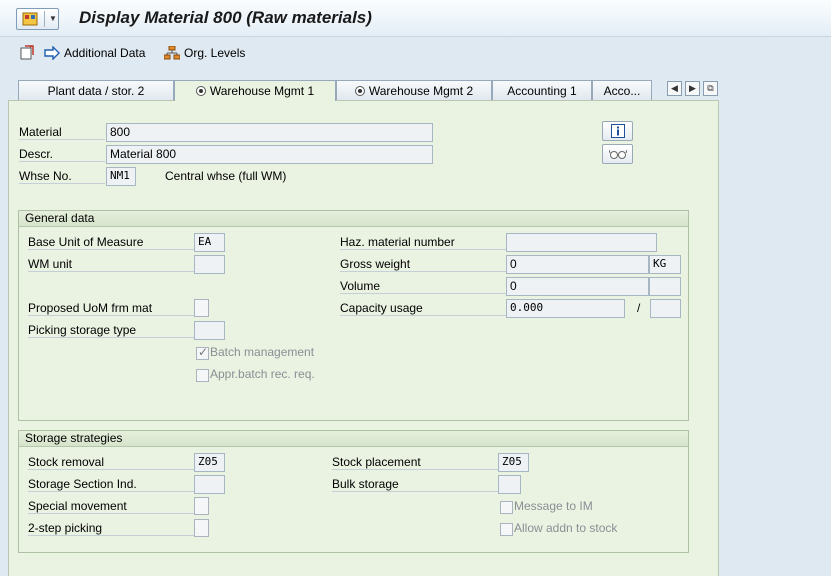 Image resolution: width=831 pixels, height=576 pixels. I want to click on views-icon, so click(27, 52).